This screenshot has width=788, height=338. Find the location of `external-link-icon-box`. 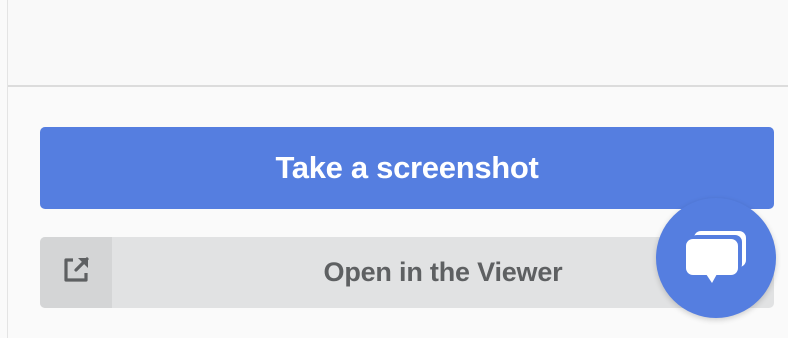

external-link-icon-box is located at coordinates (76, 272).